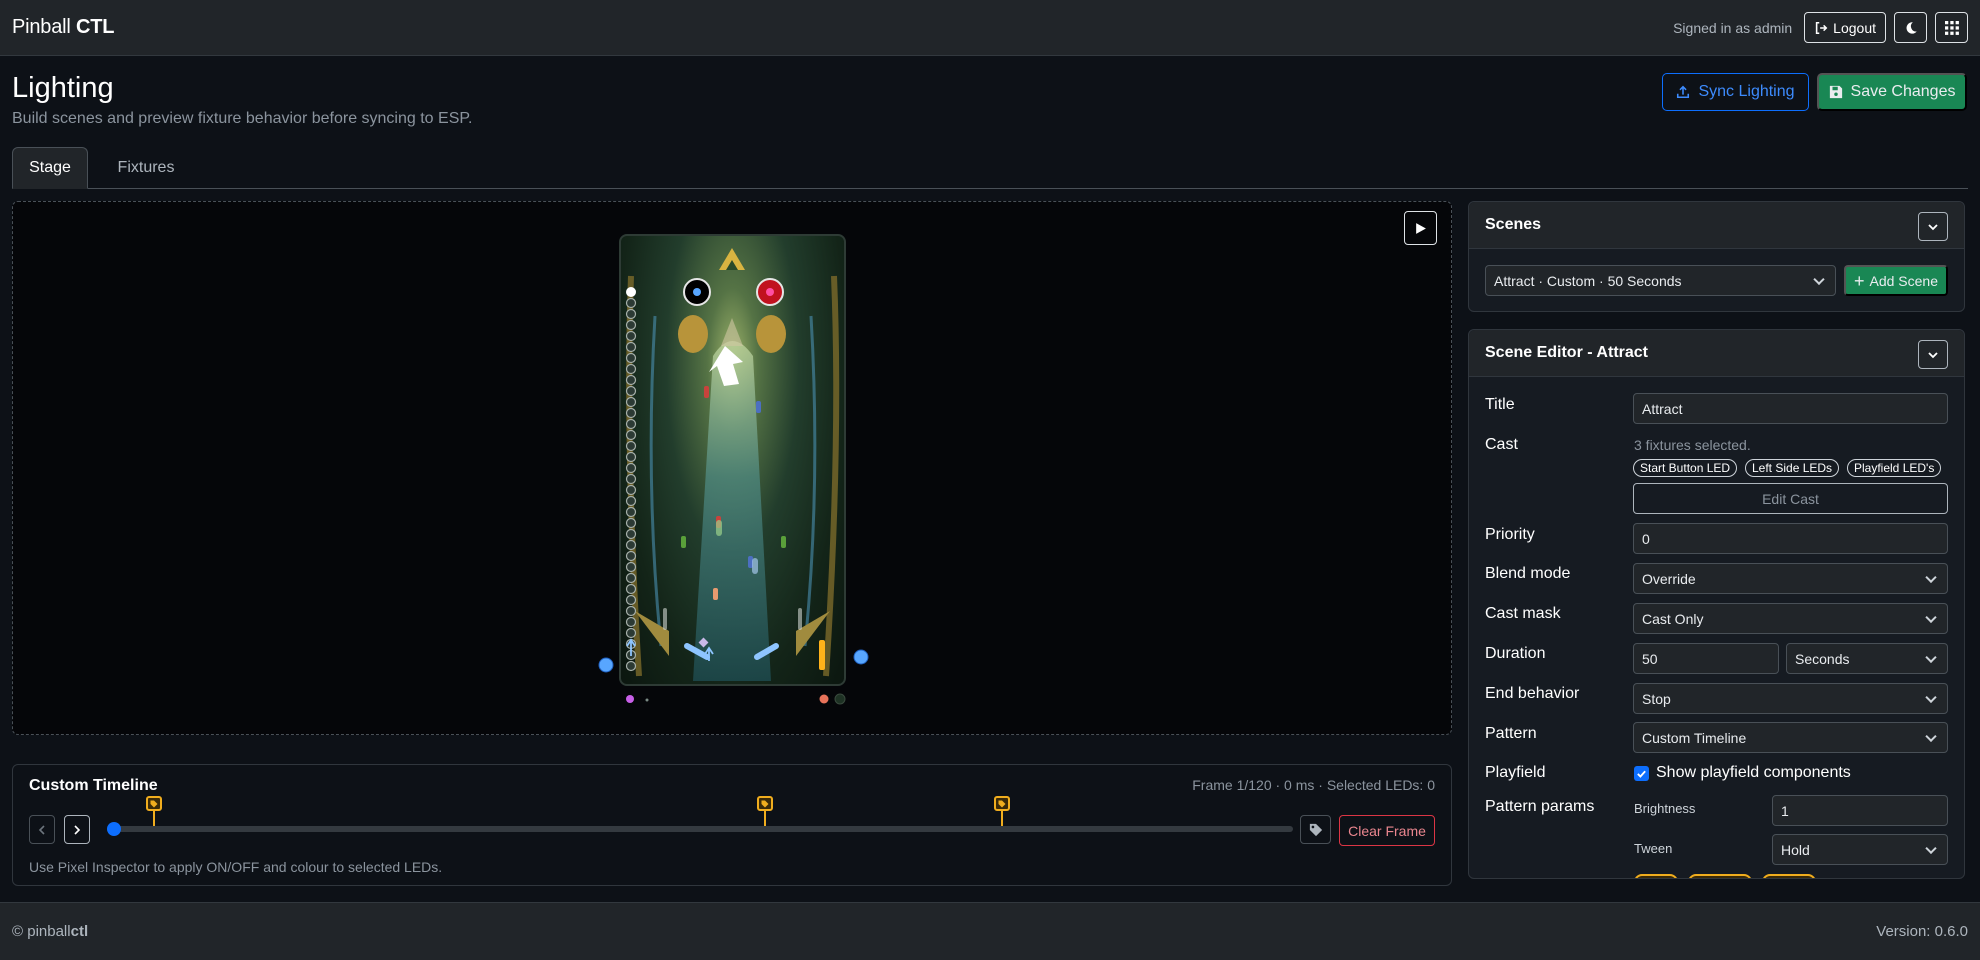 The height and width of the screenshot is (960, 1980). Describe the element at coordinates (95, 27) in the screenshot. I see `brand-bold: CTL` at that location.